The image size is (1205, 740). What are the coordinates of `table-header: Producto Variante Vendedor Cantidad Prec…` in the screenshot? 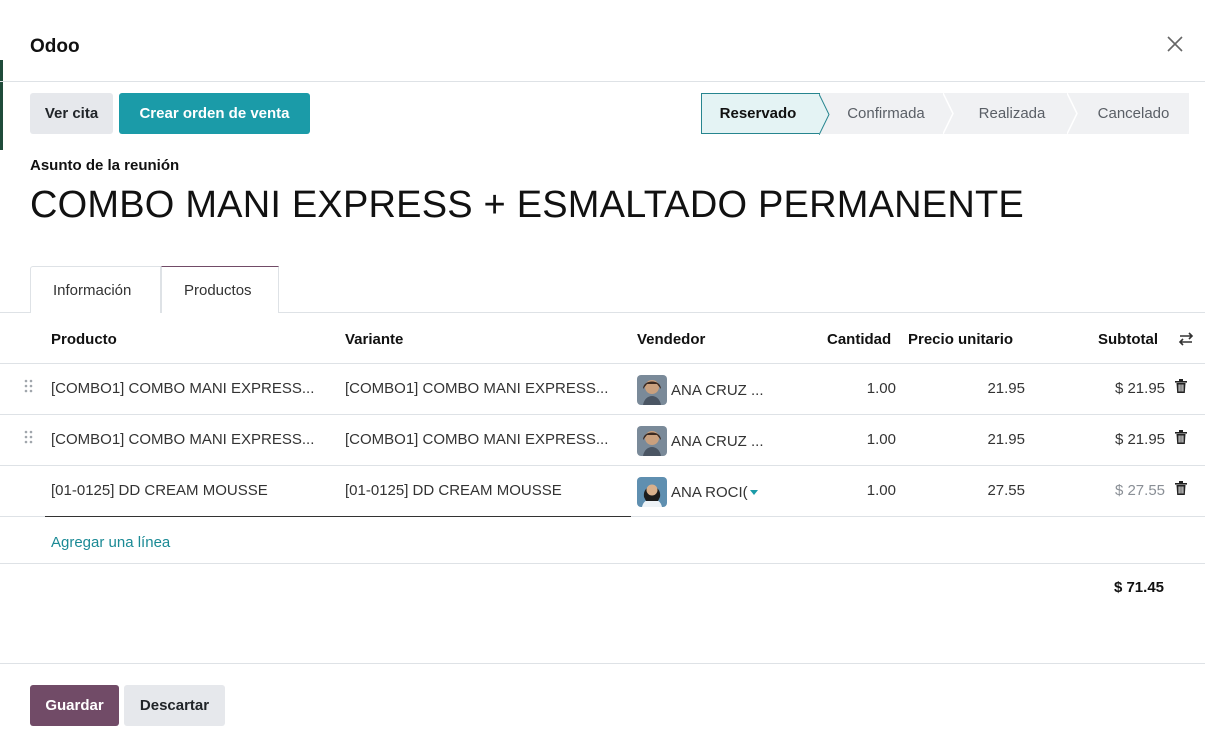 It's located at (602, 340).